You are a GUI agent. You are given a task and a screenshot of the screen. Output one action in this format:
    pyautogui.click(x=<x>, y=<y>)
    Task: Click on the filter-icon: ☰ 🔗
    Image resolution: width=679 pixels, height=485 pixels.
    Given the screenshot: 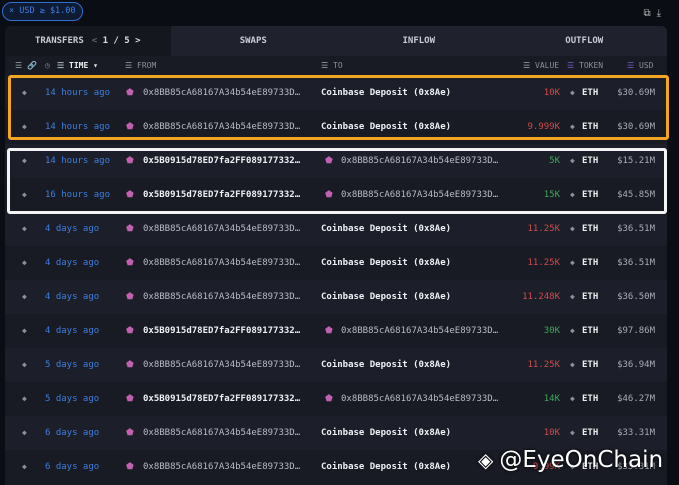 What is the action you would take?
    pyautogui.click(x=26, y=65)
    